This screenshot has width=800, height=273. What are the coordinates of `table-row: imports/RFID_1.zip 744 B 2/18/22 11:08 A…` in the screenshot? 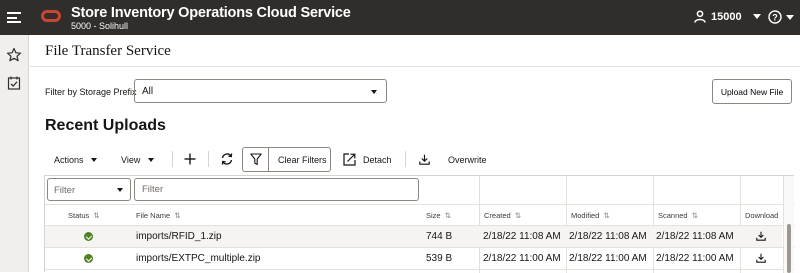 It's located at (413, 236).